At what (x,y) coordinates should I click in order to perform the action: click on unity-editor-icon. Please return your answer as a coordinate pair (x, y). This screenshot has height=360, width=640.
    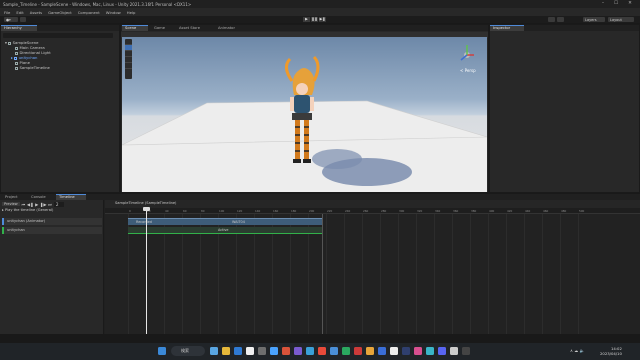
    Looking at the image, I should click on (466, 351).